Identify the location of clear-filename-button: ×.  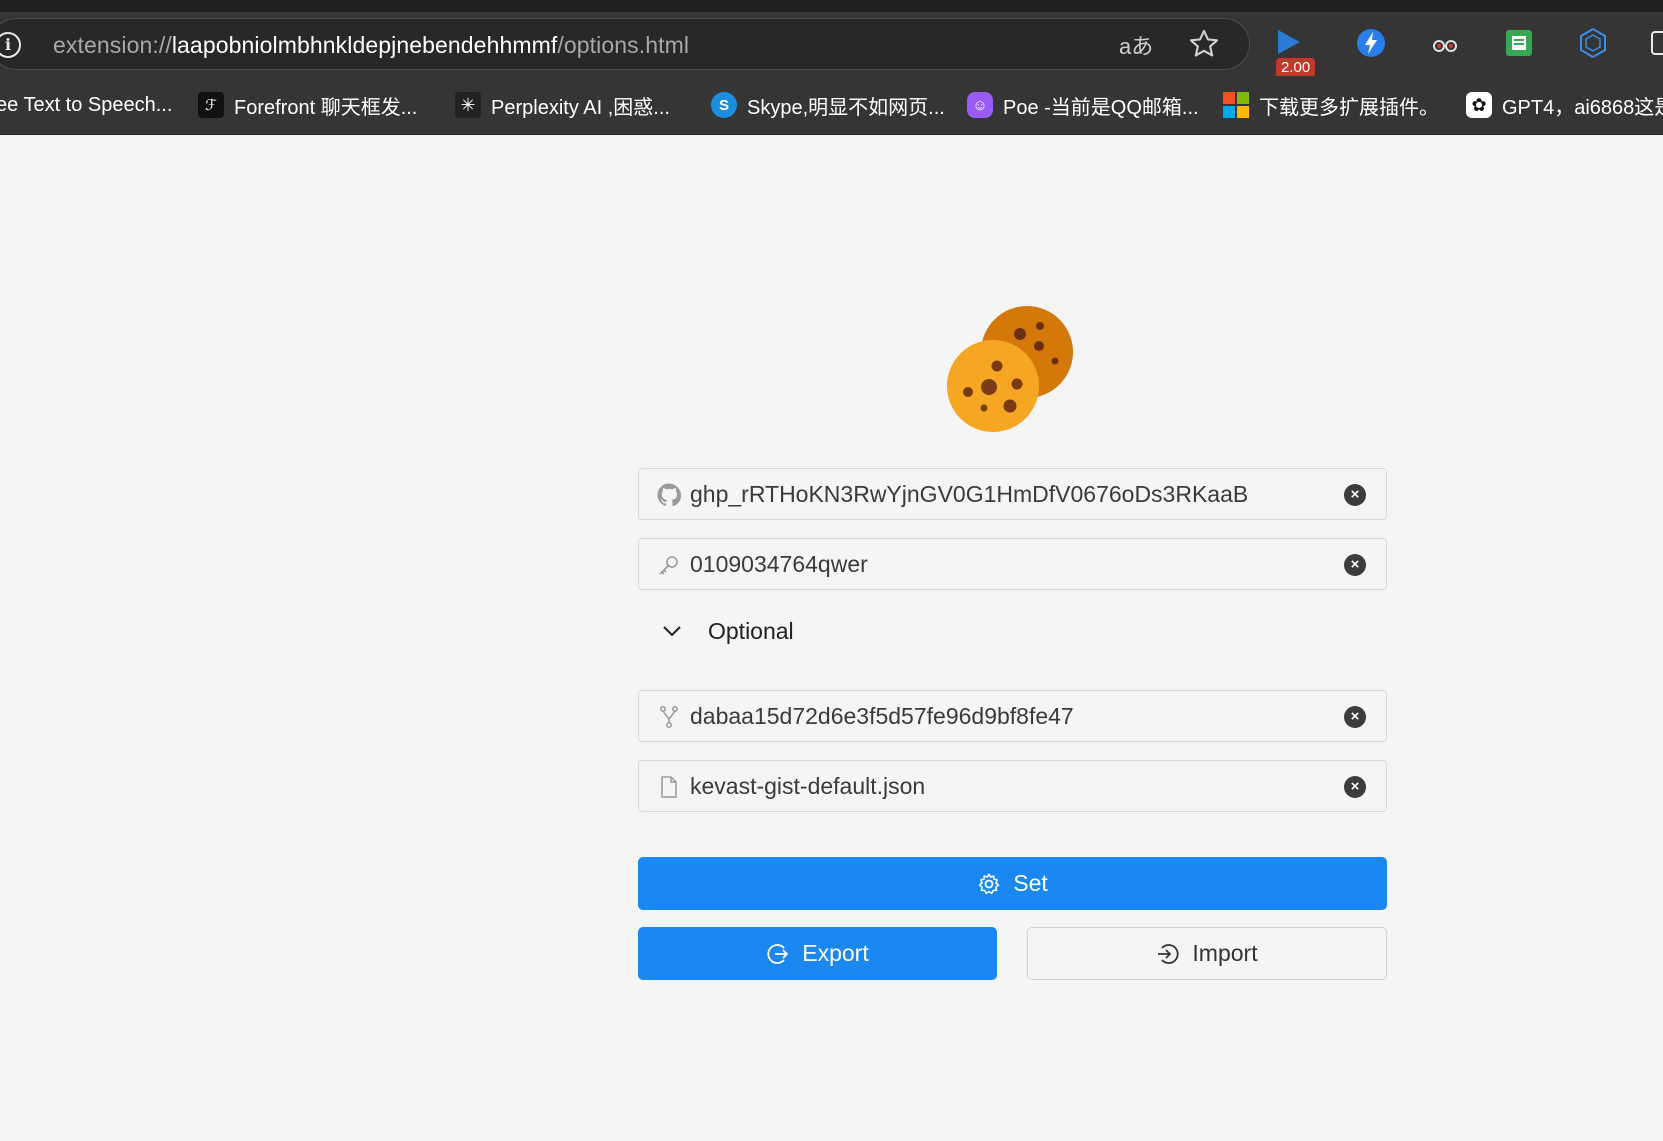
(1355, 787).